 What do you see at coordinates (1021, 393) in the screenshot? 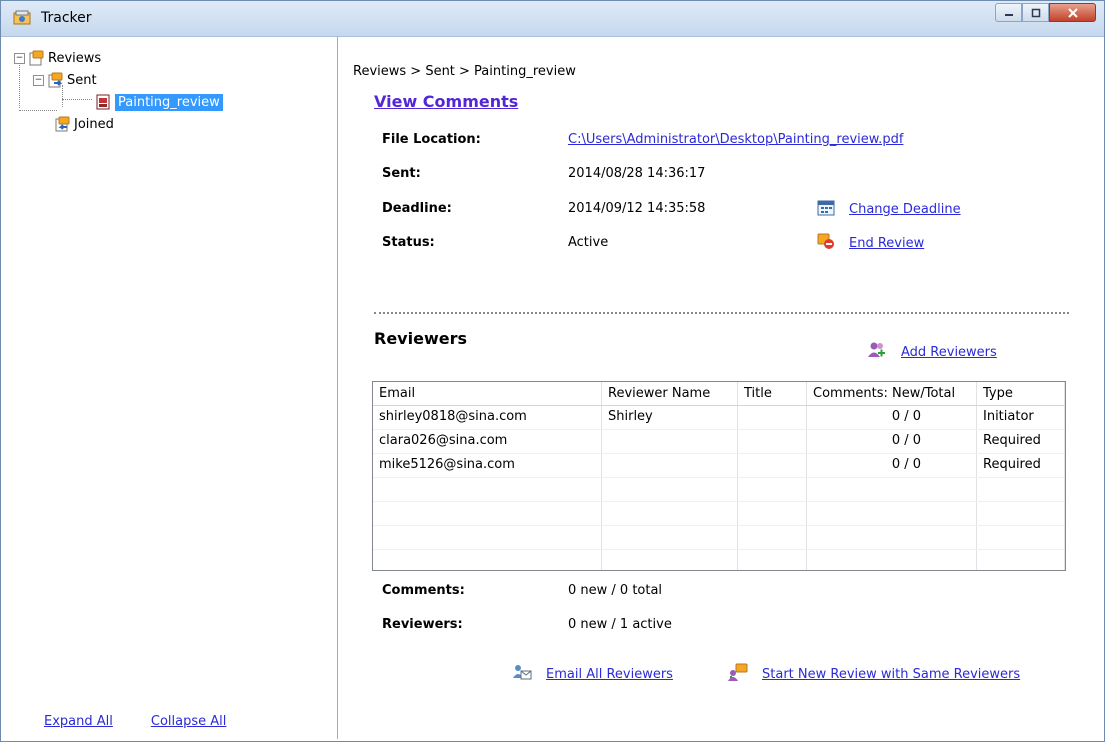
I see `column-header-type: Type` at bounding box center [1021, 393].